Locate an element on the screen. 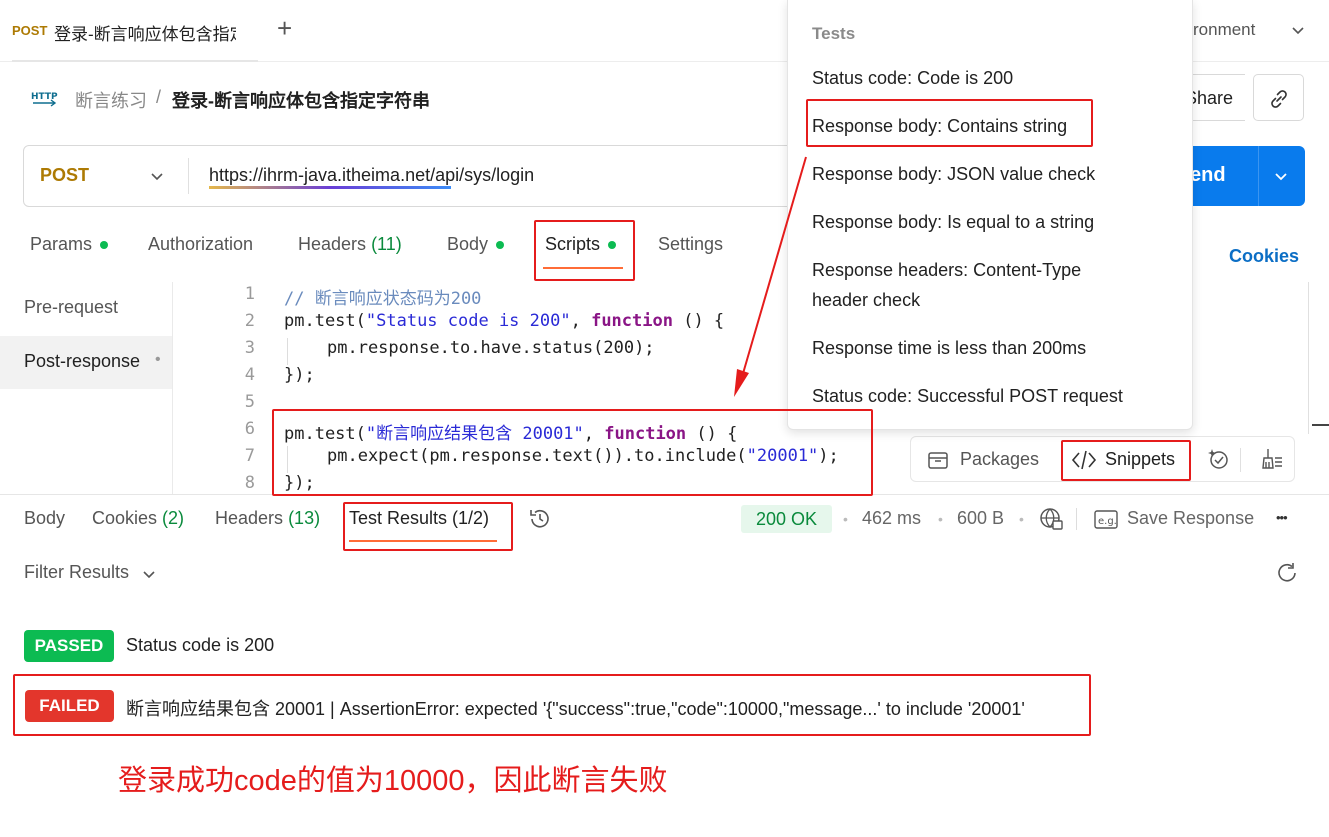  tab-divider is located at coordinates (135, 61).